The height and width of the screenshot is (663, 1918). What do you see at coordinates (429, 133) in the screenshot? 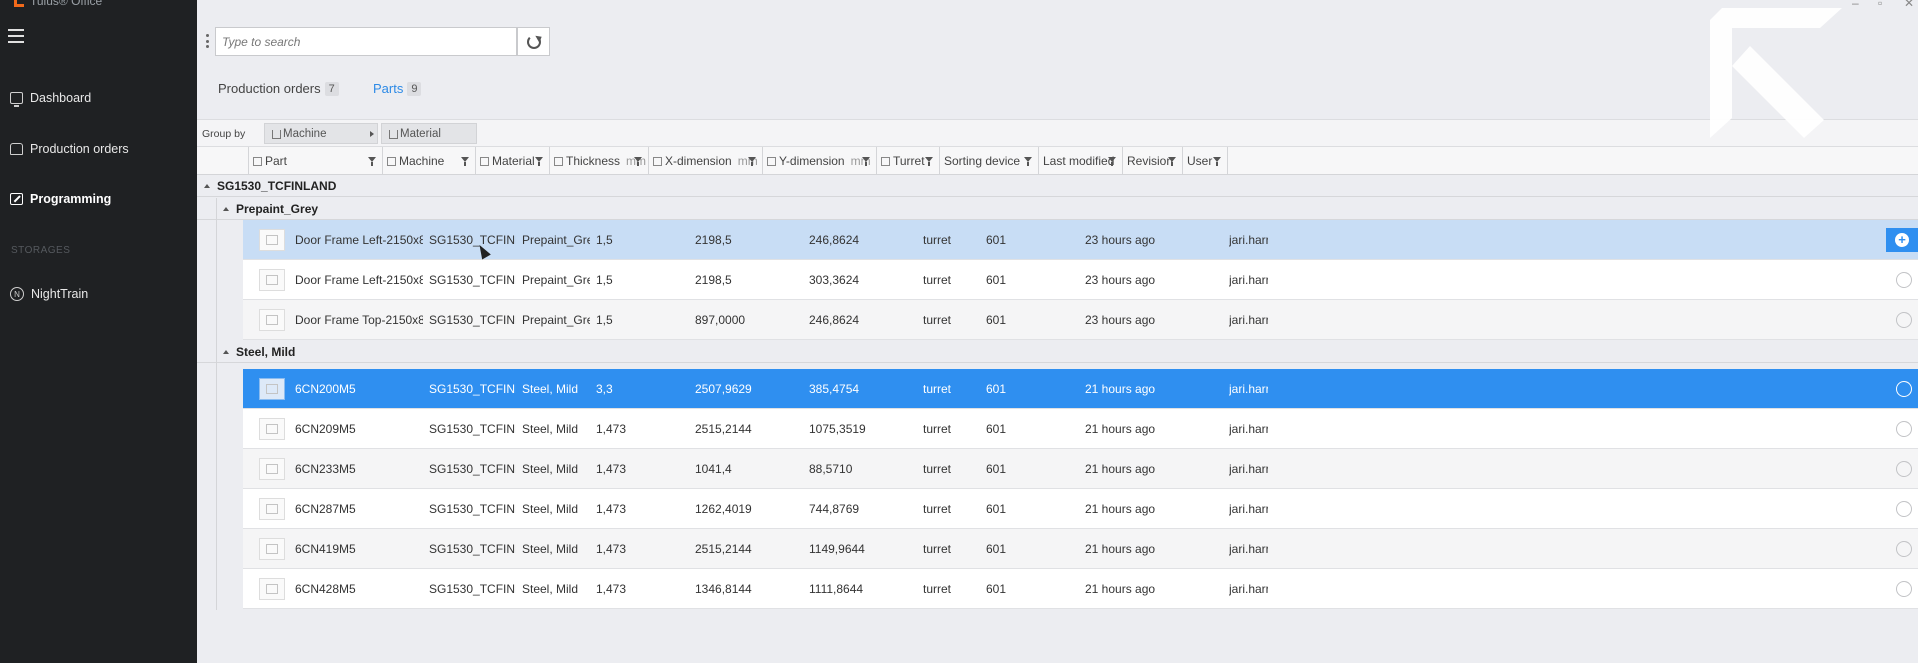
I see `group-chip-material: Material` at bounding box center [429, 133].